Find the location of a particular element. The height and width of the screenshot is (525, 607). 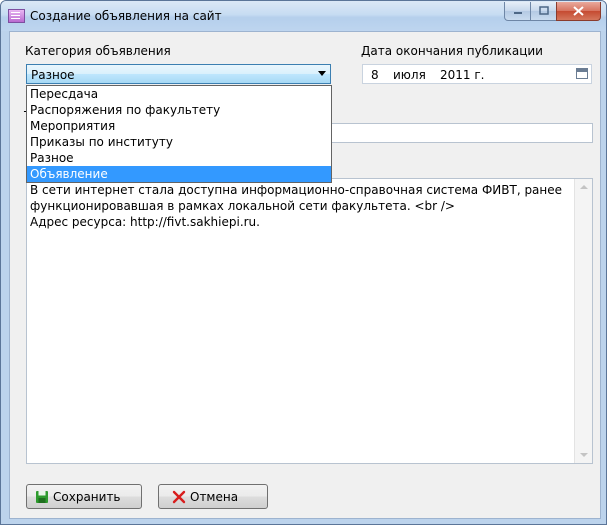

dropdown-option: Приказы по институту is located at coordinates (179, 142).